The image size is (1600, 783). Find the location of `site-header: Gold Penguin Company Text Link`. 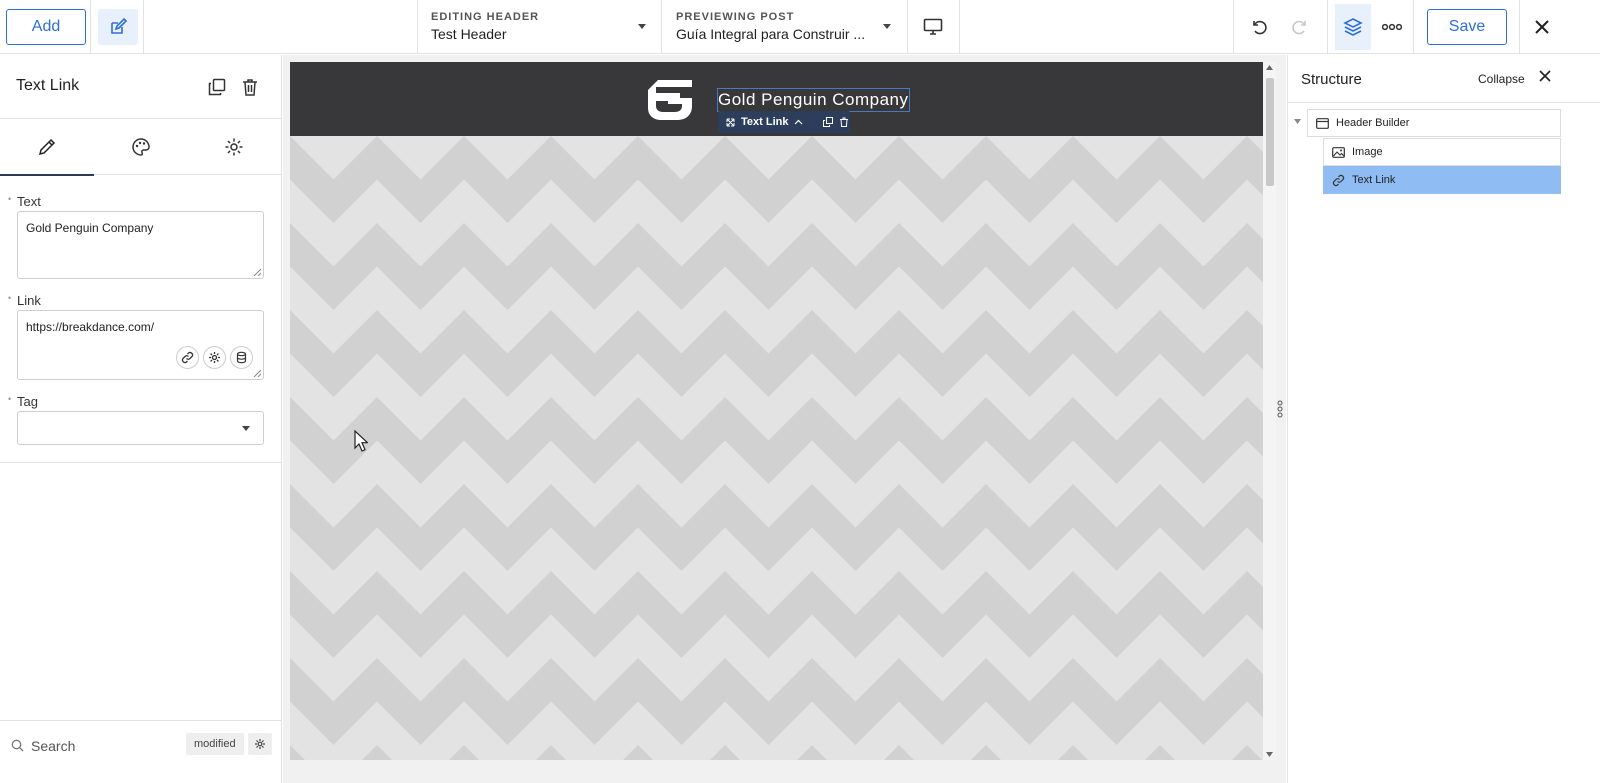

site-header: Gold Penguin Company Text Link is located at coordinates (777, 99).